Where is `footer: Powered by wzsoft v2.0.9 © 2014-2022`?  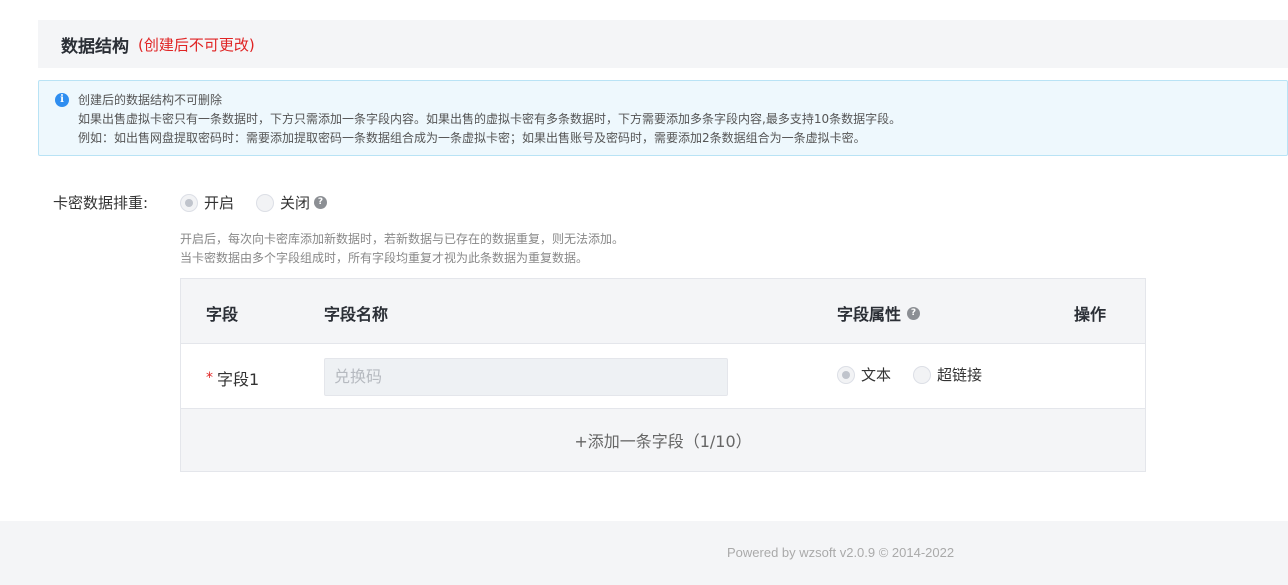 footer: Powered by wzsoft v2.0.9 © 2014-2022 is located at coordinates (644, 553).